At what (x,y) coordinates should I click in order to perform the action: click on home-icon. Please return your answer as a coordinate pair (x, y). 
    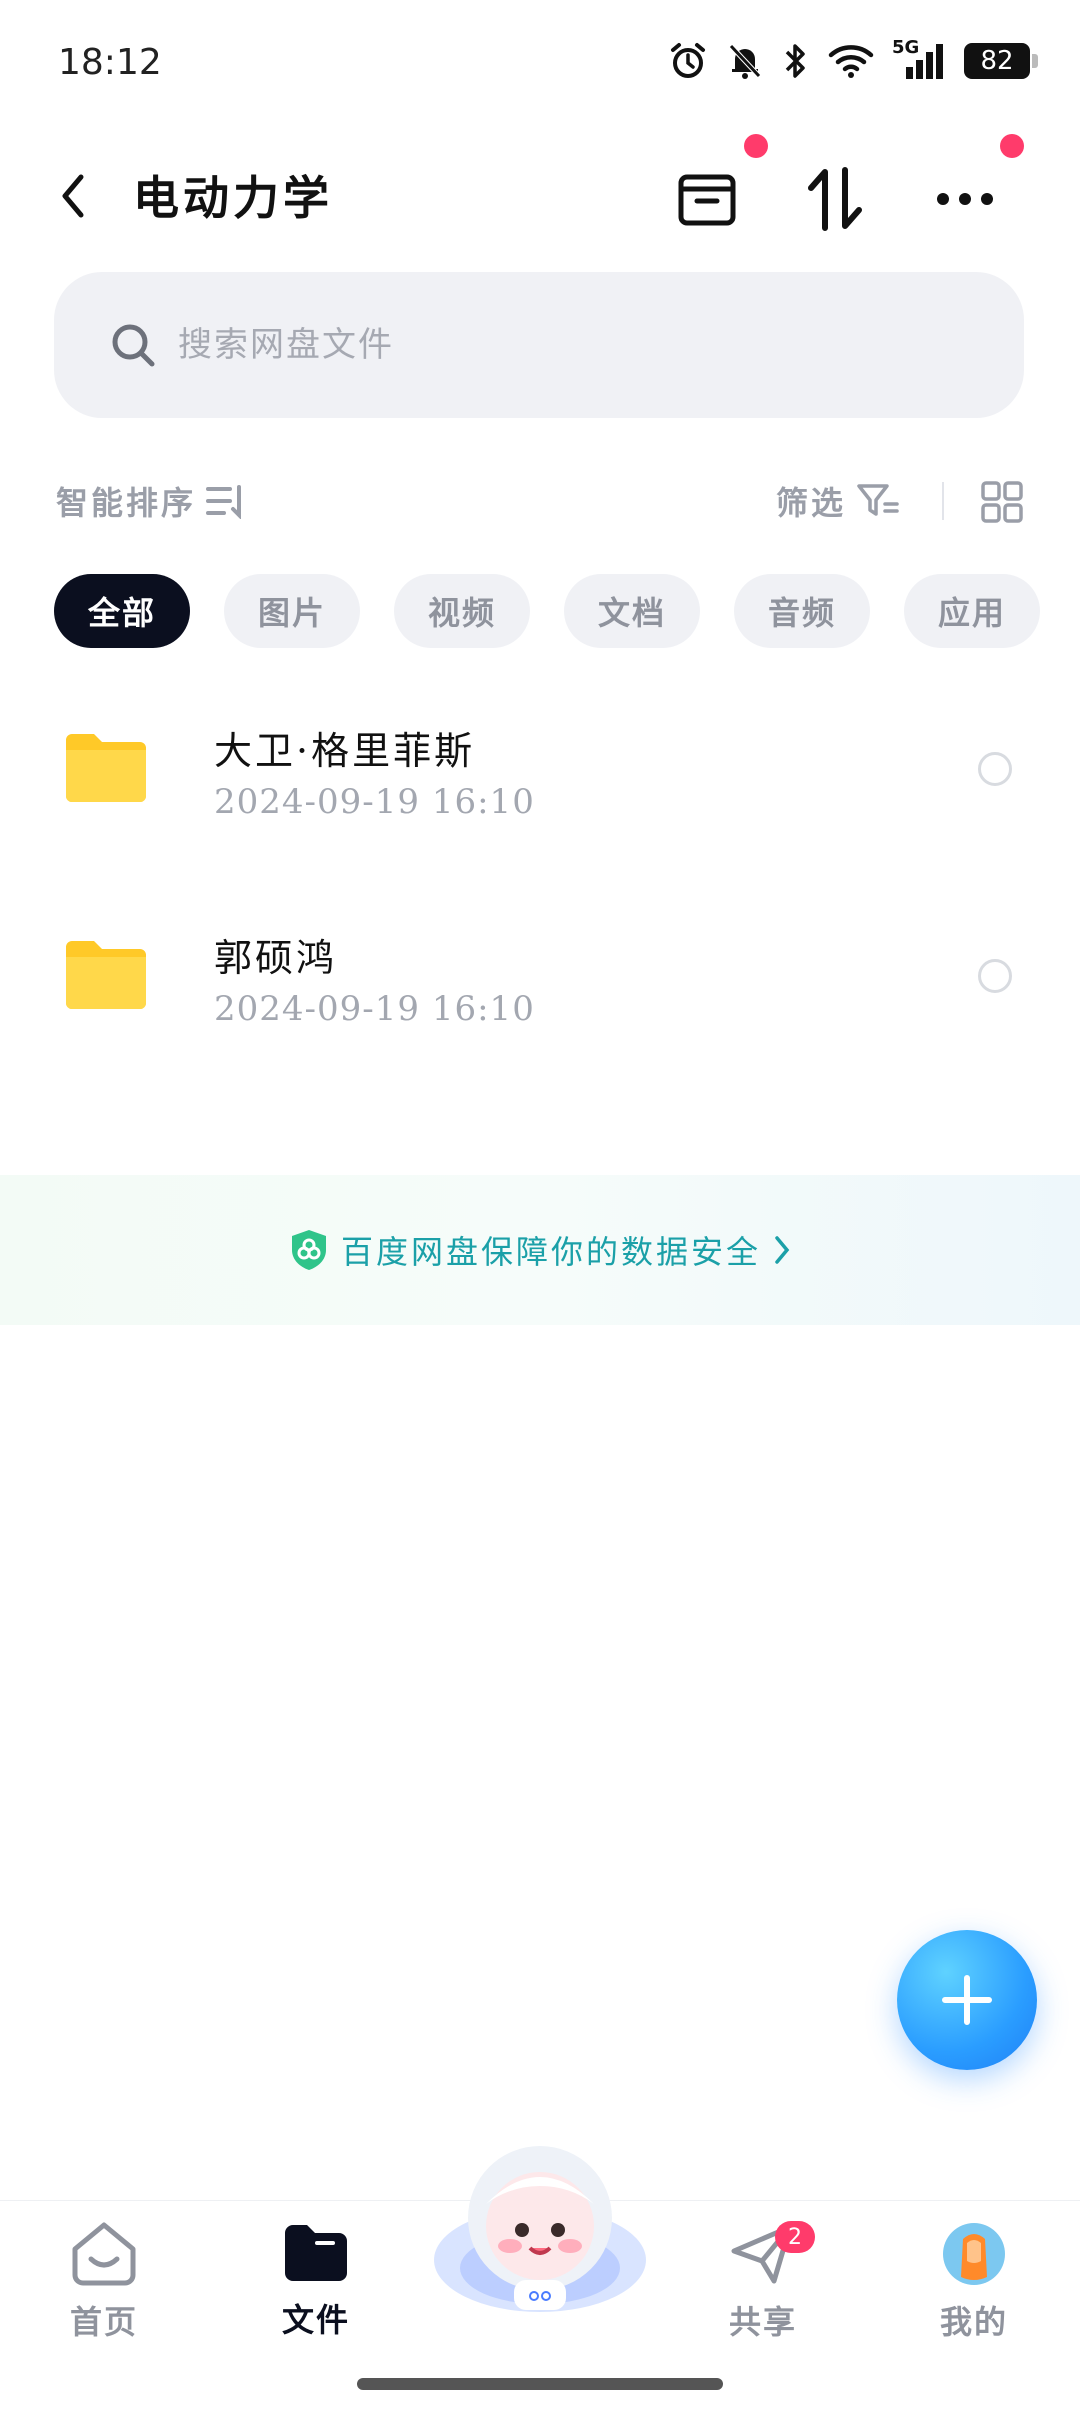
    Looking at the image, I should click on (104, 2254).